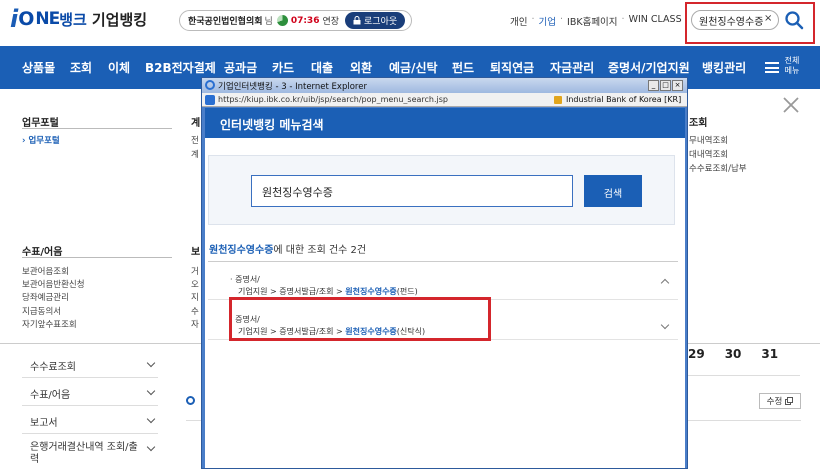  Describe the element at coordinates (241, 250) in the screenshot. I see `result-keyword: 원천징수영수증` at that location.